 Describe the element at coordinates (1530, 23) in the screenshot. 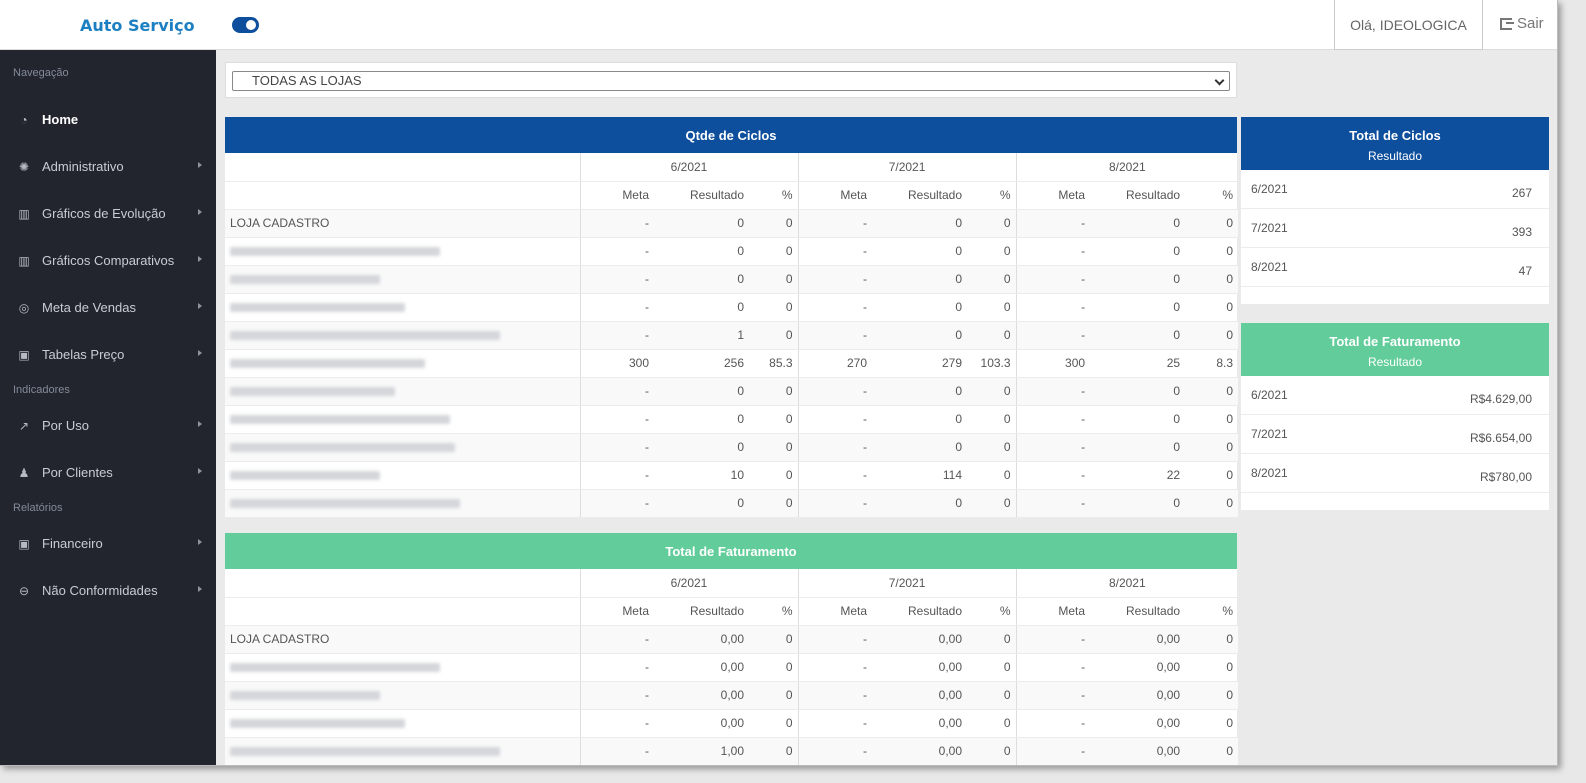

I see `logout-label: Sair` at that location.